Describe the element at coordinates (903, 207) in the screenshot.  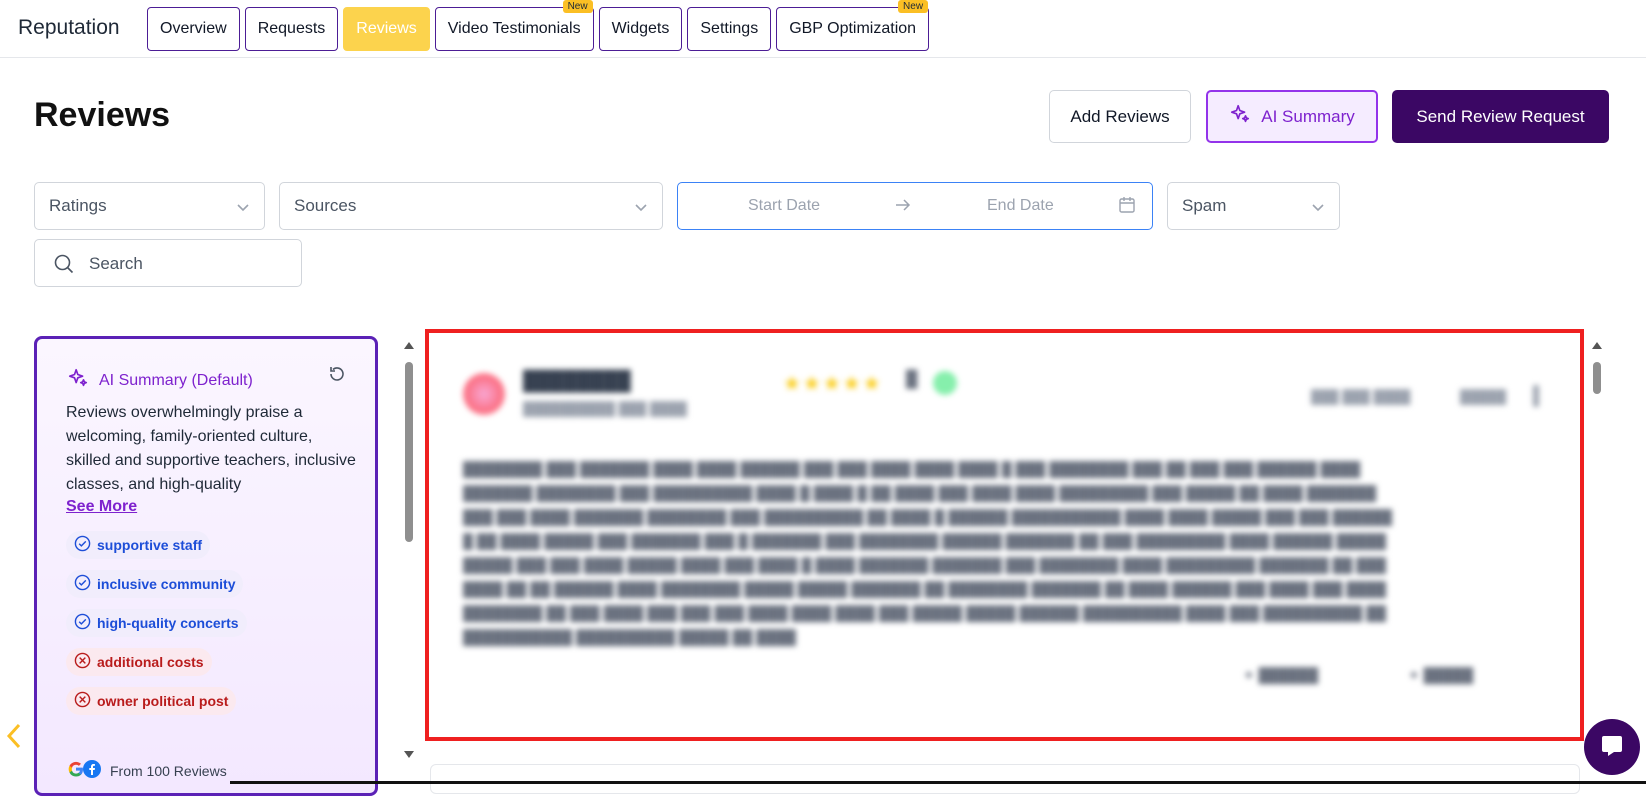
I see `arrow-right-icon` at that location.